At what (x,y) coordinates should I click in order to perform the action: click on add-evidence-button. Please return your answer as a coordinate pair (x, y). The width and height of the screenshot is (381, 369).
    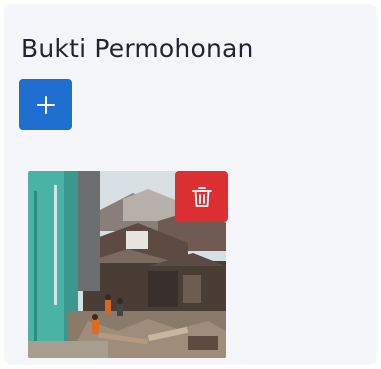
    Looking at the image, I should click on (45, 104).